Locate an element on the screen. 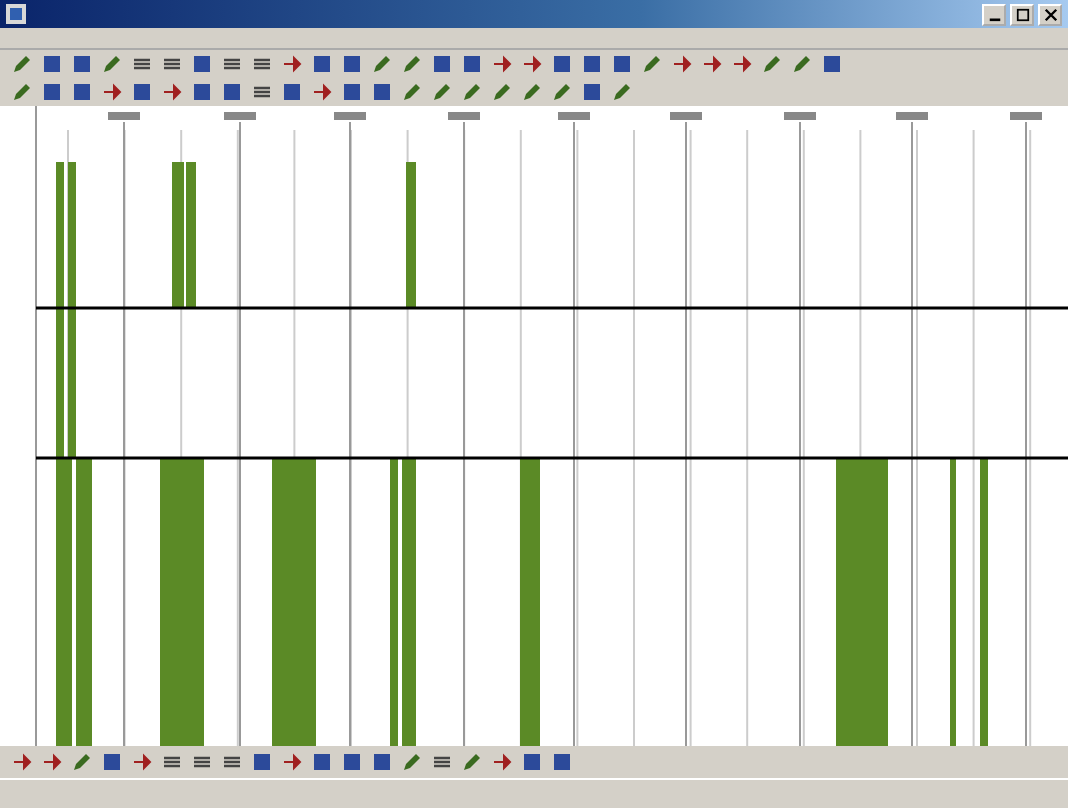 Image resolution: width=1068 pixels, height=808 pixels. maximize-icon is located at coordinates (1022, 14).